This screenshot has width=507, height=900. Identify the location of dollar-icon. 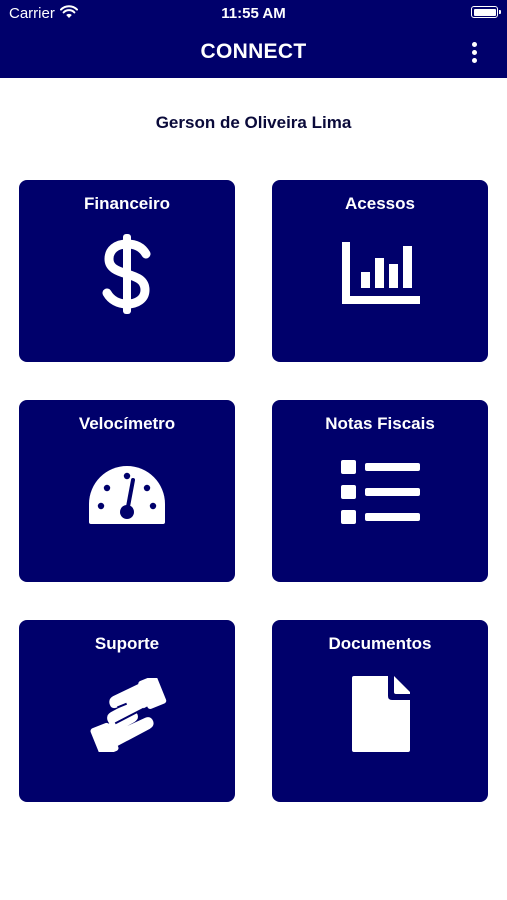
(126, 274).